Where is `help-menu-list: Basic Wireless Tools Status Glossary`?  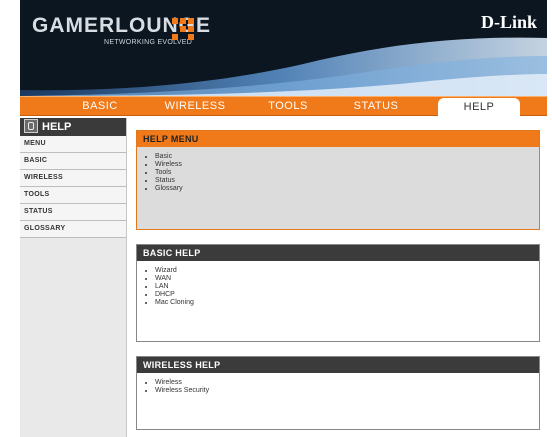
help-menu-list: Basic Wireless Tools Status Glossary is located at coordinates (347, 173).